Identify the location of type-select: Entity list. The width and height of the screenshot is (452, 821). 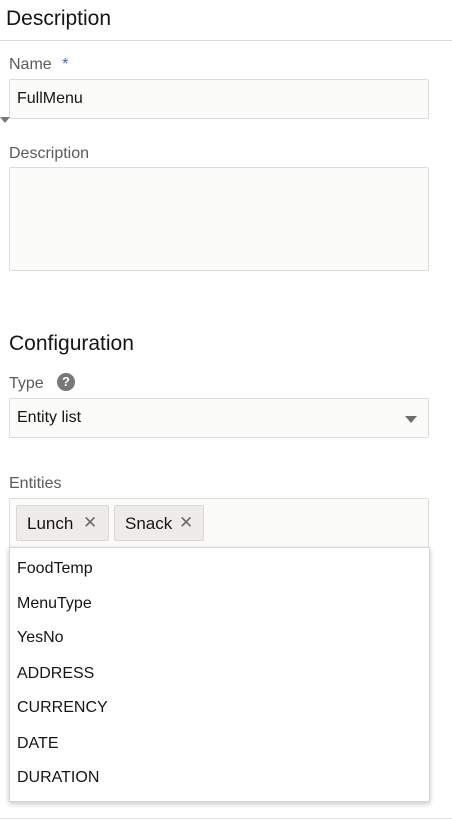
(219, 418).